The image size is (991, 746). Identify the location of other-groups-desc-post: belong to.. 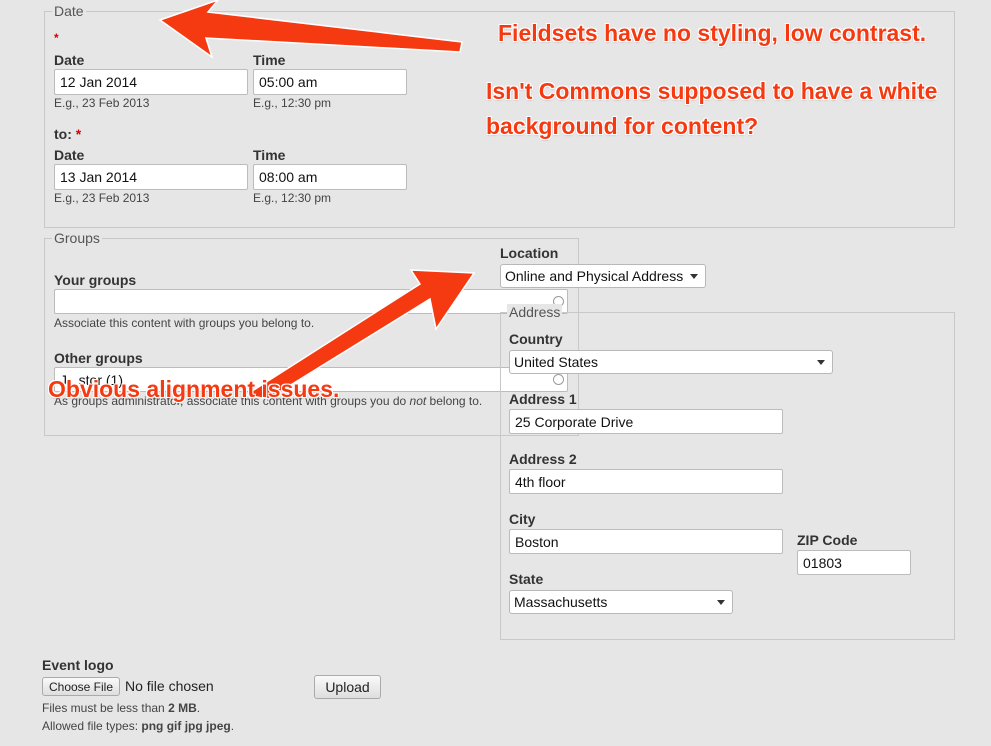
(454, 401).